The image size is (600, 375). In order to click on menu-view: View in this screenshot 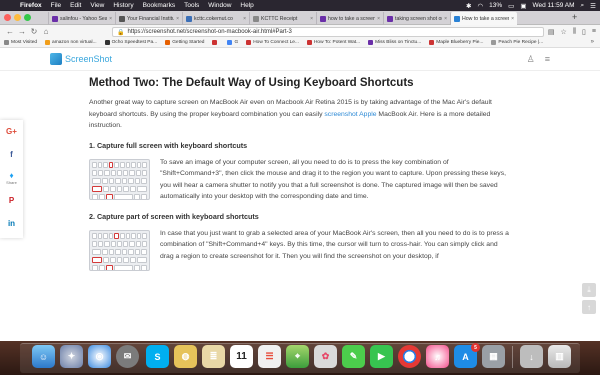, I will do `click(97, 5)`.